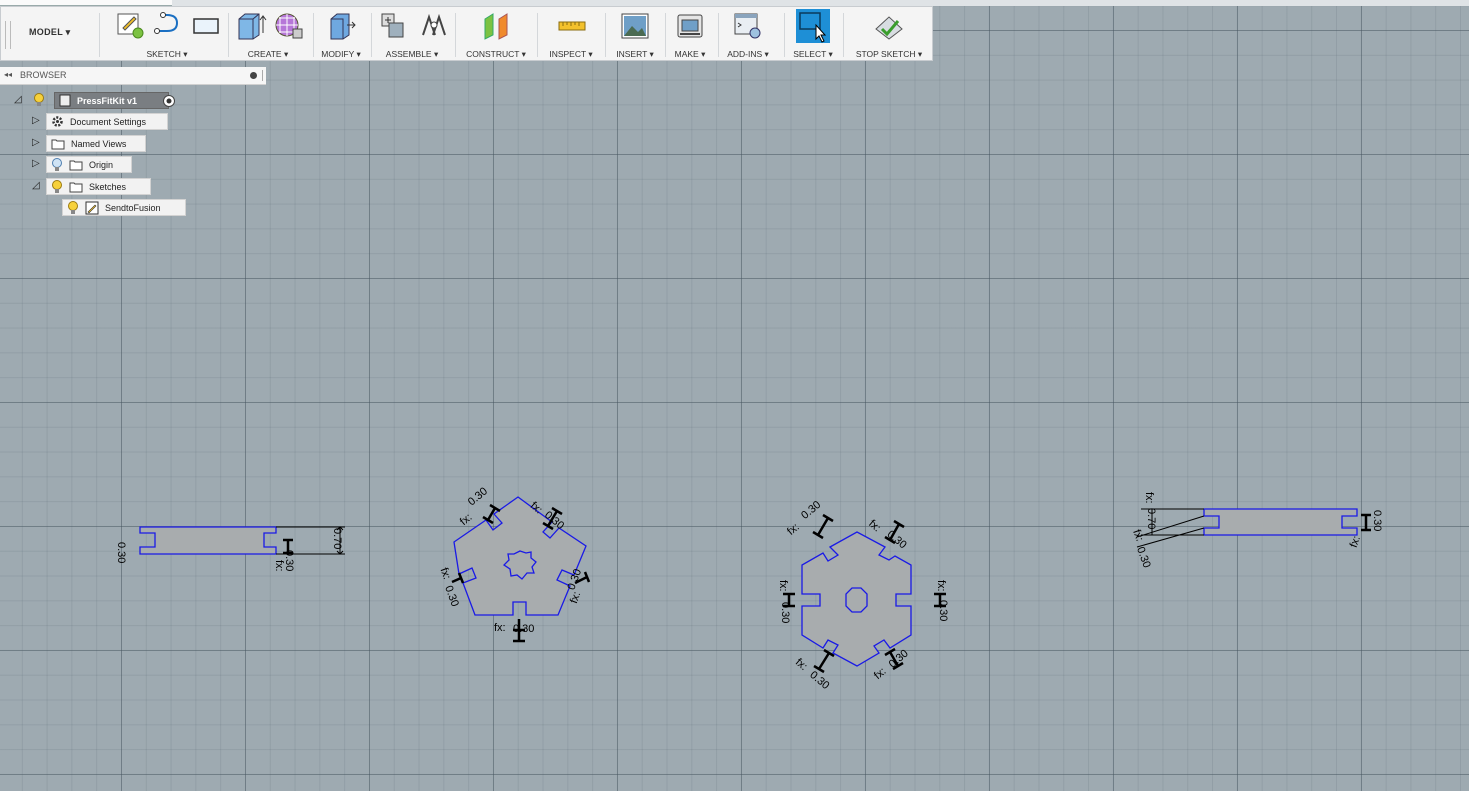 The image size is (1469, 791). What do you see at coordinates (1280, 522) in the screenshot?
I see `sketch-bar-right` at bounding box center [1280, 522].